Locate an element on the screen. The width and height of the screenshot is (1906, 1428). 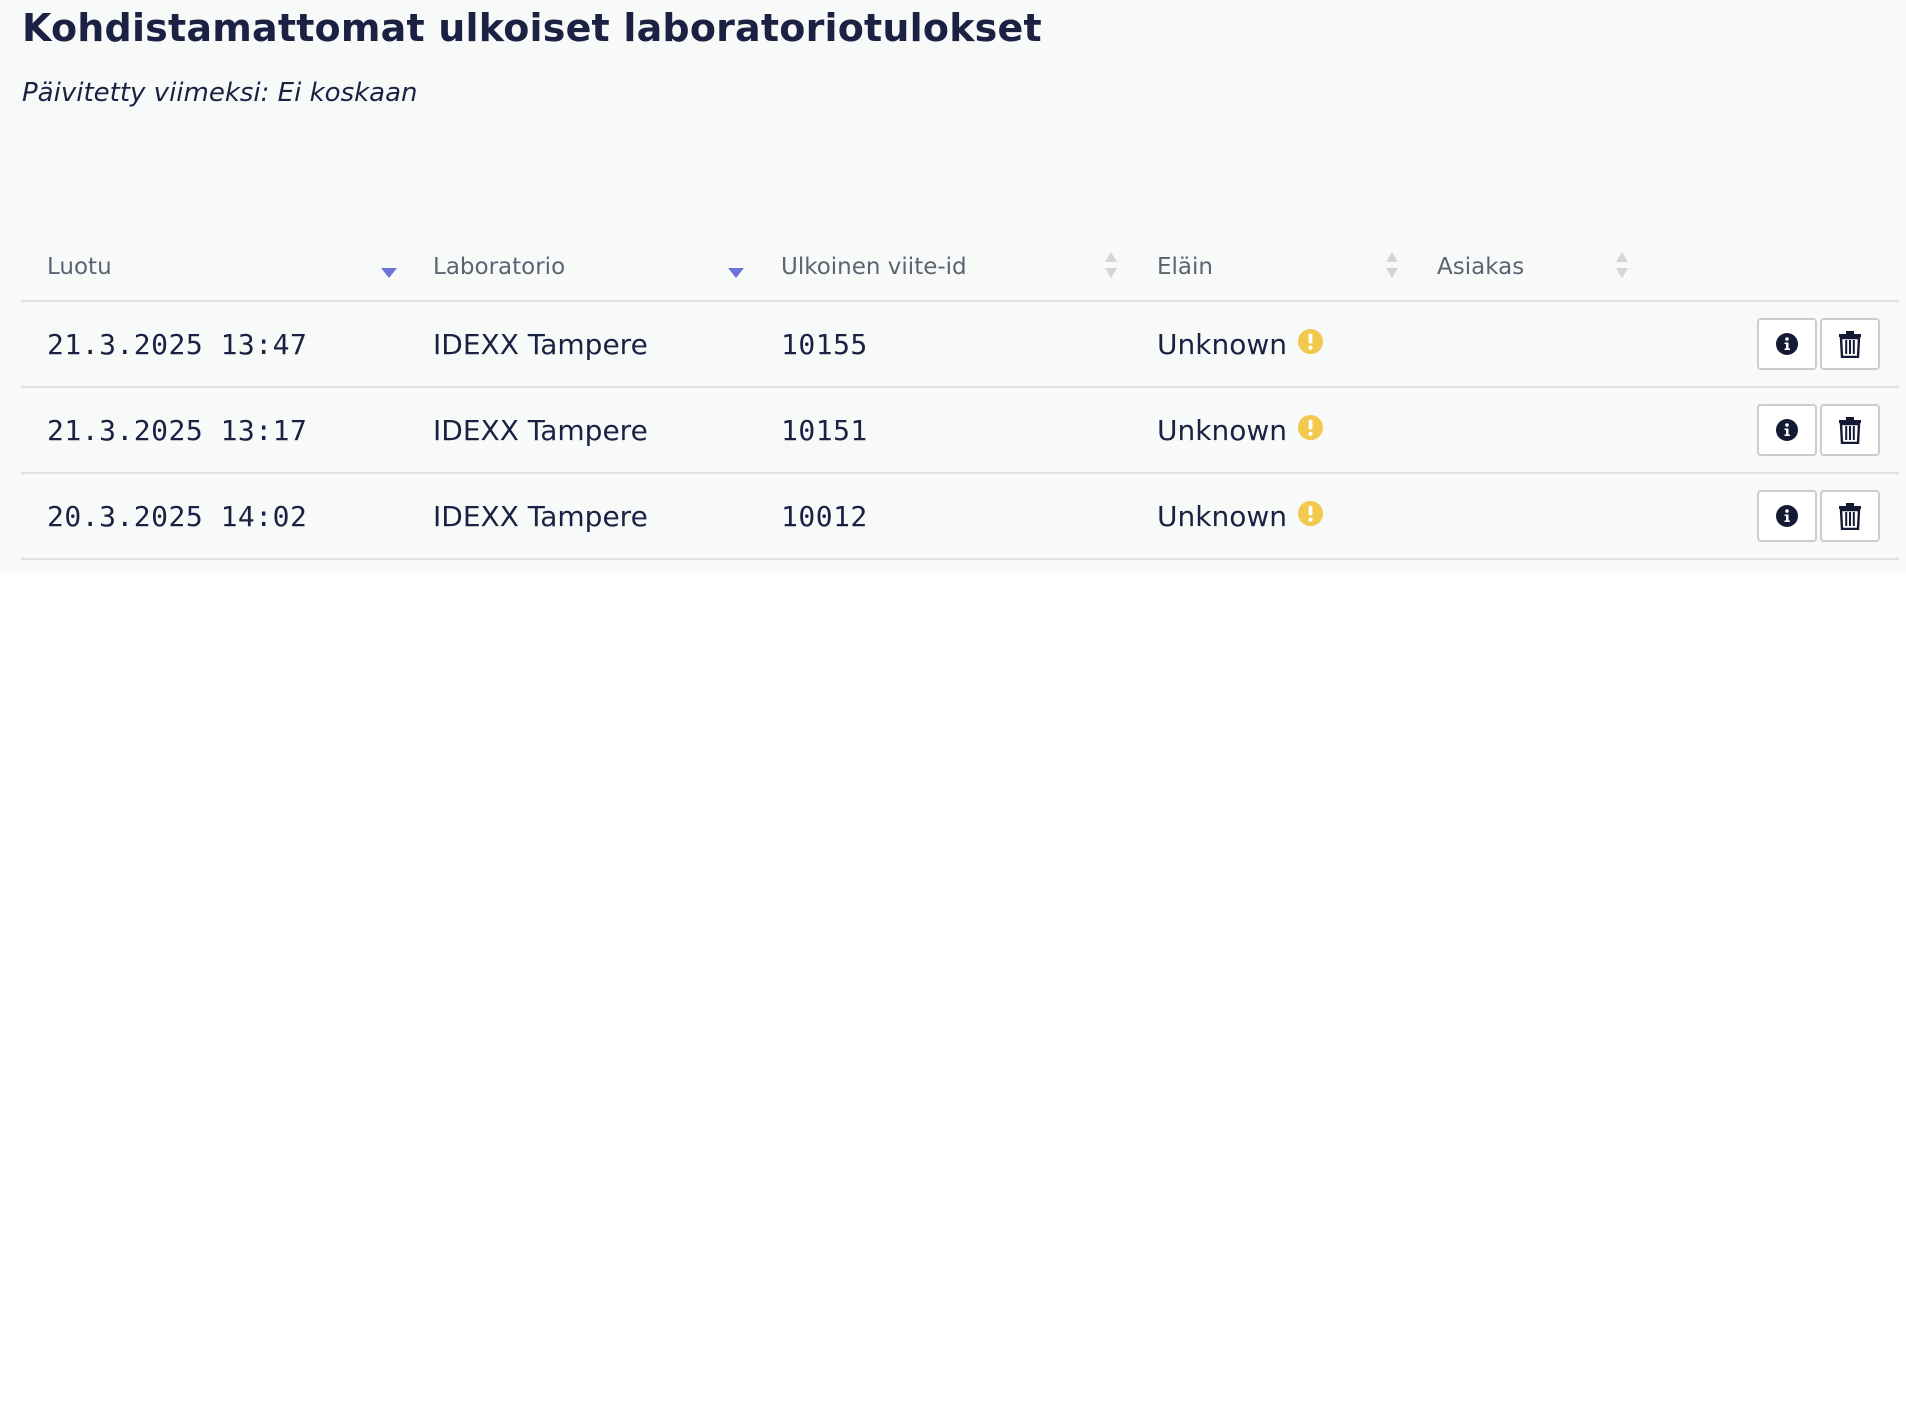
column-header-label: Ulkoinen viite-id is located at coordinates (874, 267).